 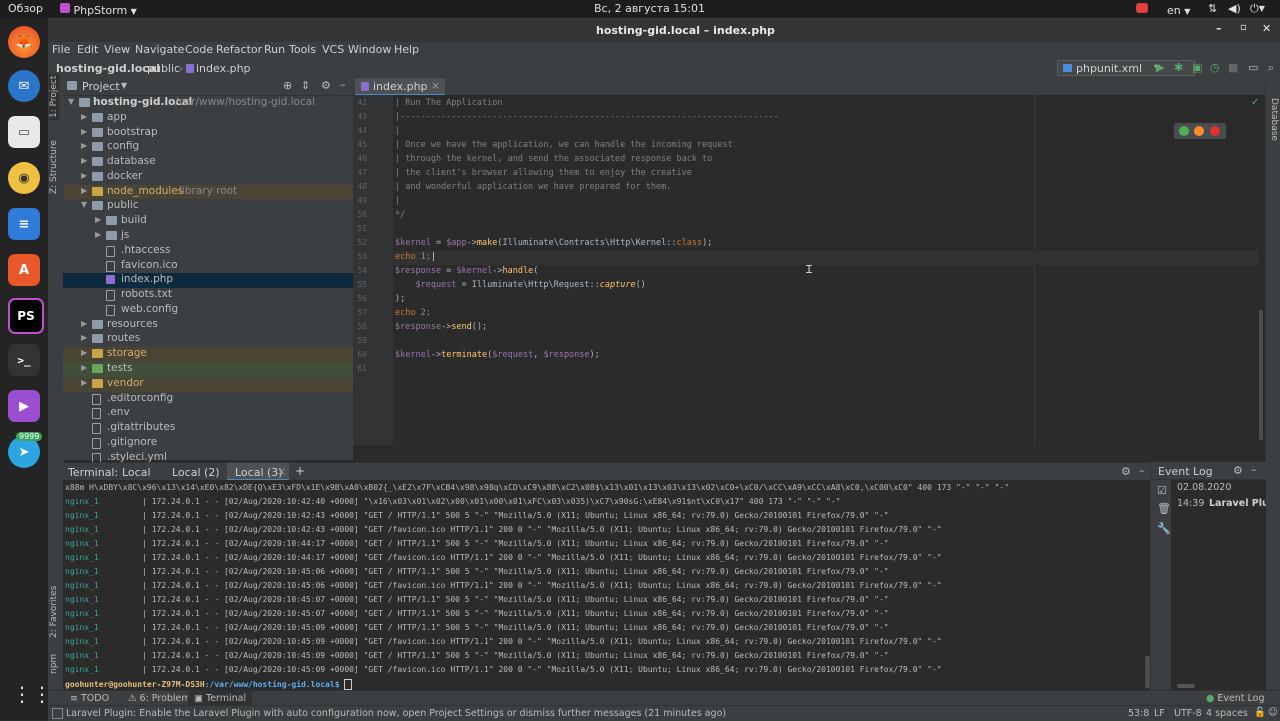 What do you see at coordinates (1164, 508) in the screenshot?
I see `trash-icon: 🗑` at bounding box center [1164, 508].